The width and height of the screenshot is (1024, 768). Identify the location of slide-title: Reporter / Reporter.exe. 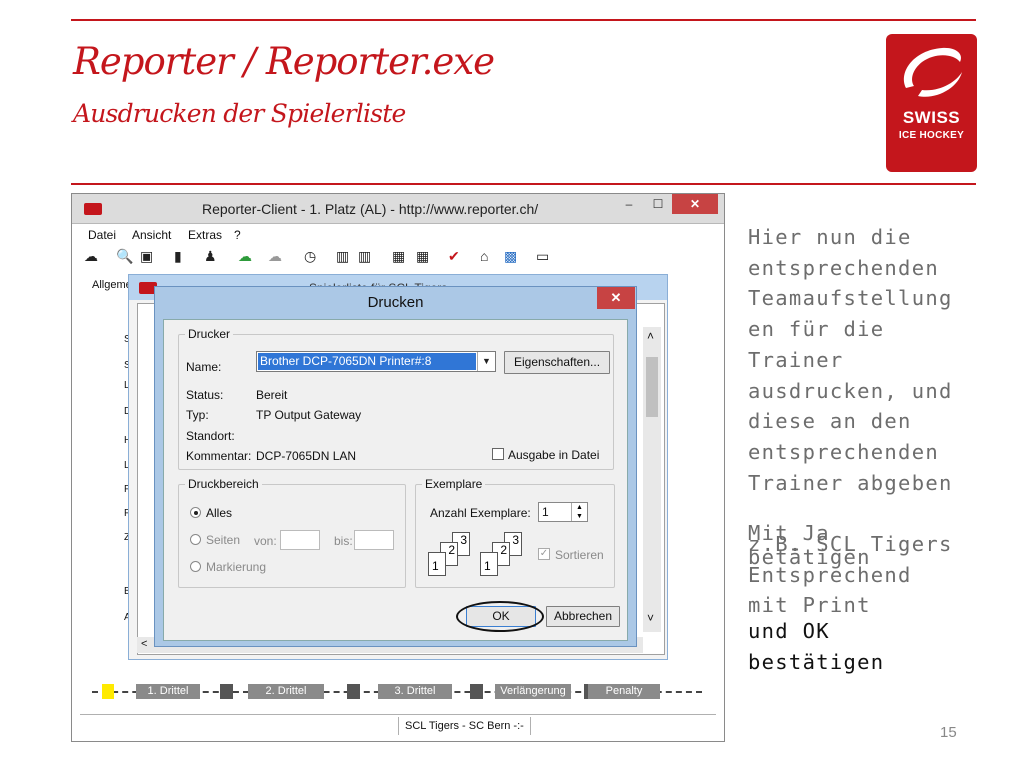
(284, 61).